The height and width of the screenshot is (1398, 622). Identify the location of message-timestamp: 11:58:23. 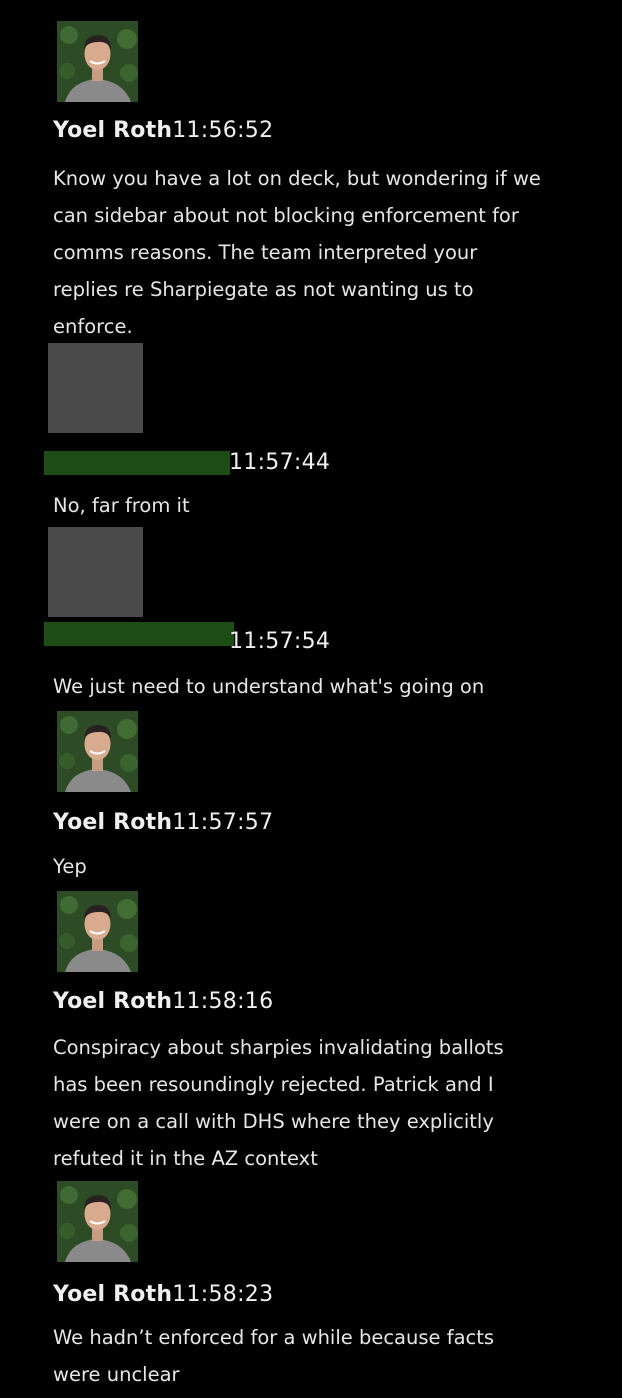
(223, 1294).